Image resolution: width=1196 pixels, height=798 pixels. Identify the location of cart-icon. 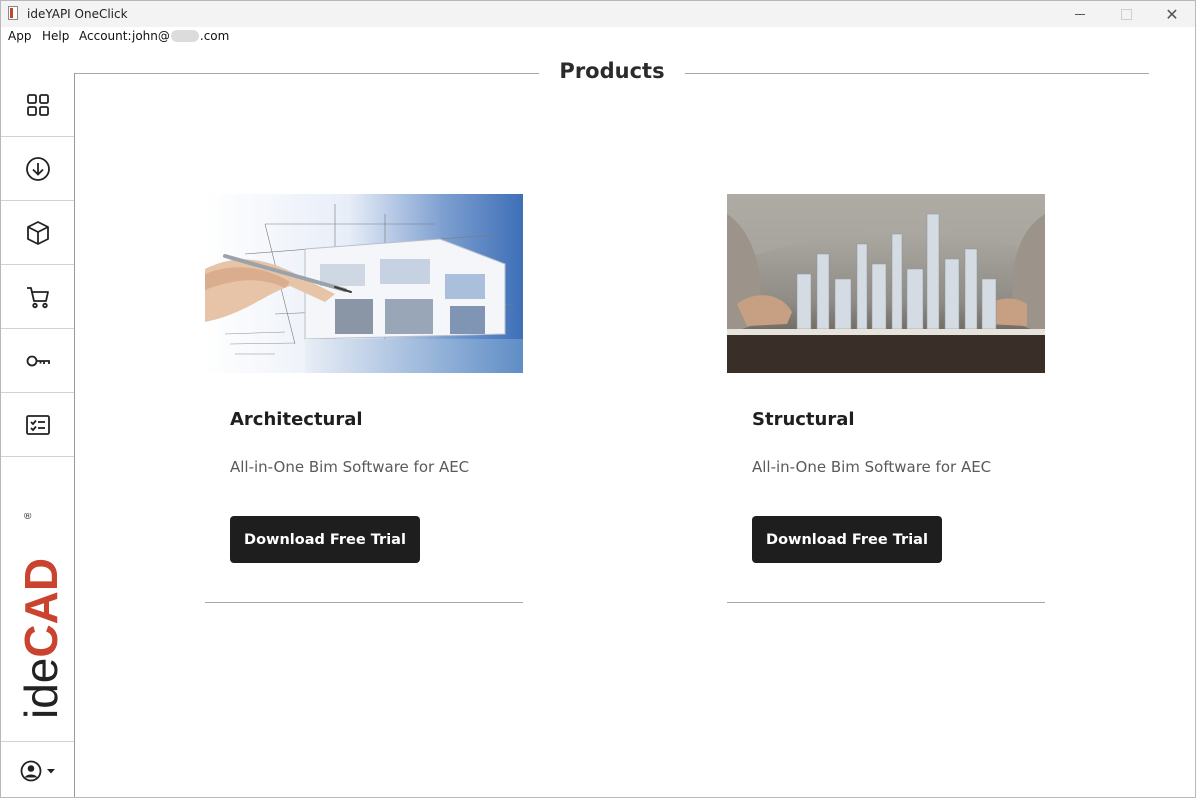
(37, 297).